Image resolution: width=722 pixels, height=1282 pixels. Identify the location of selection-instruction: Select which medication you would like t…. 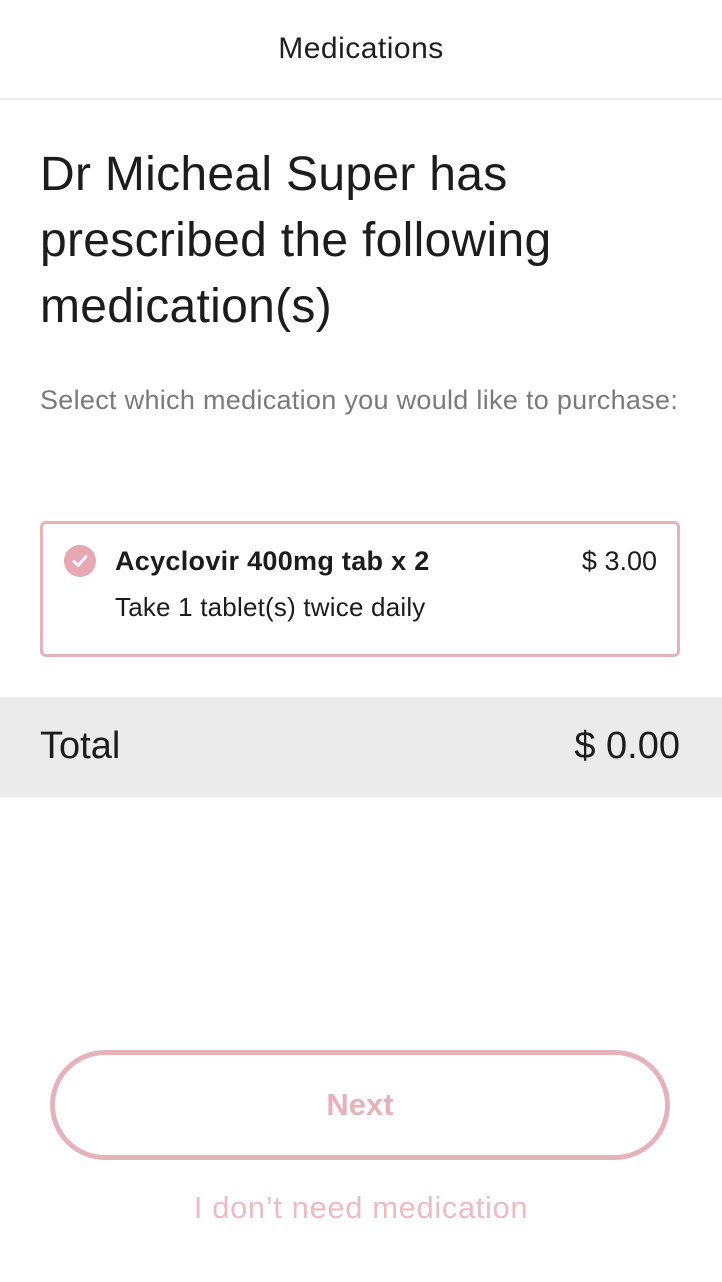
(359, 400).